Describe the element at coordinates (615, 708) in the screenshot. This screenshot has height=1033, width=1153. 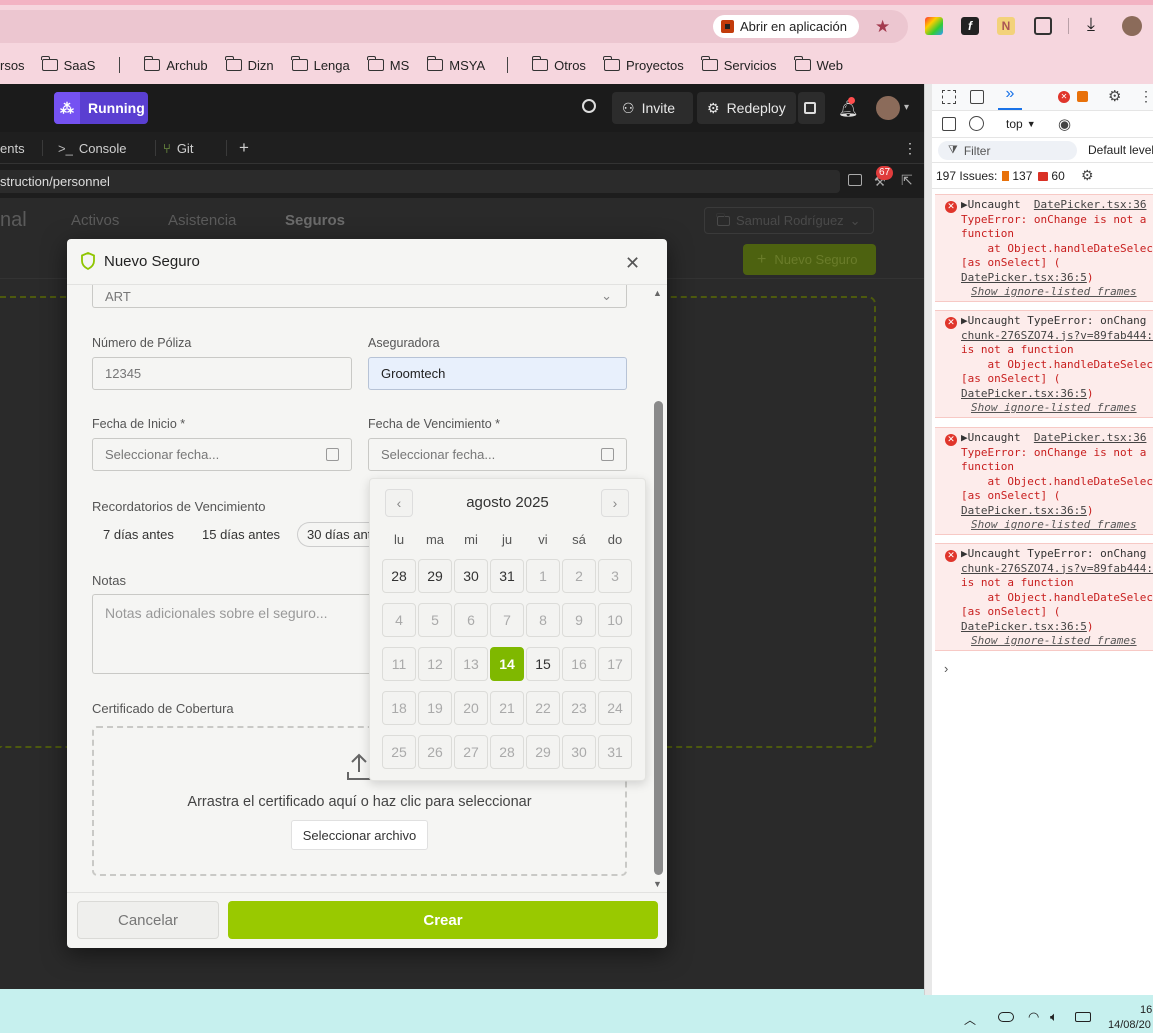
I see `calendar-day: 24` at that location.